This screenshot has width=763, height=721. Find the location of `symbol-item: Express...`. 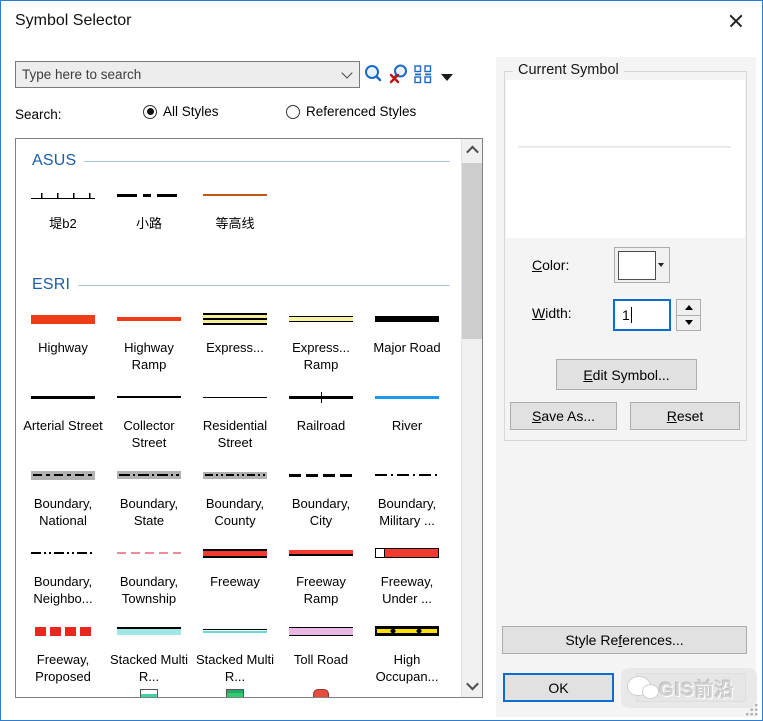

symbol-item: Express... is located at coordinates (235, 338).